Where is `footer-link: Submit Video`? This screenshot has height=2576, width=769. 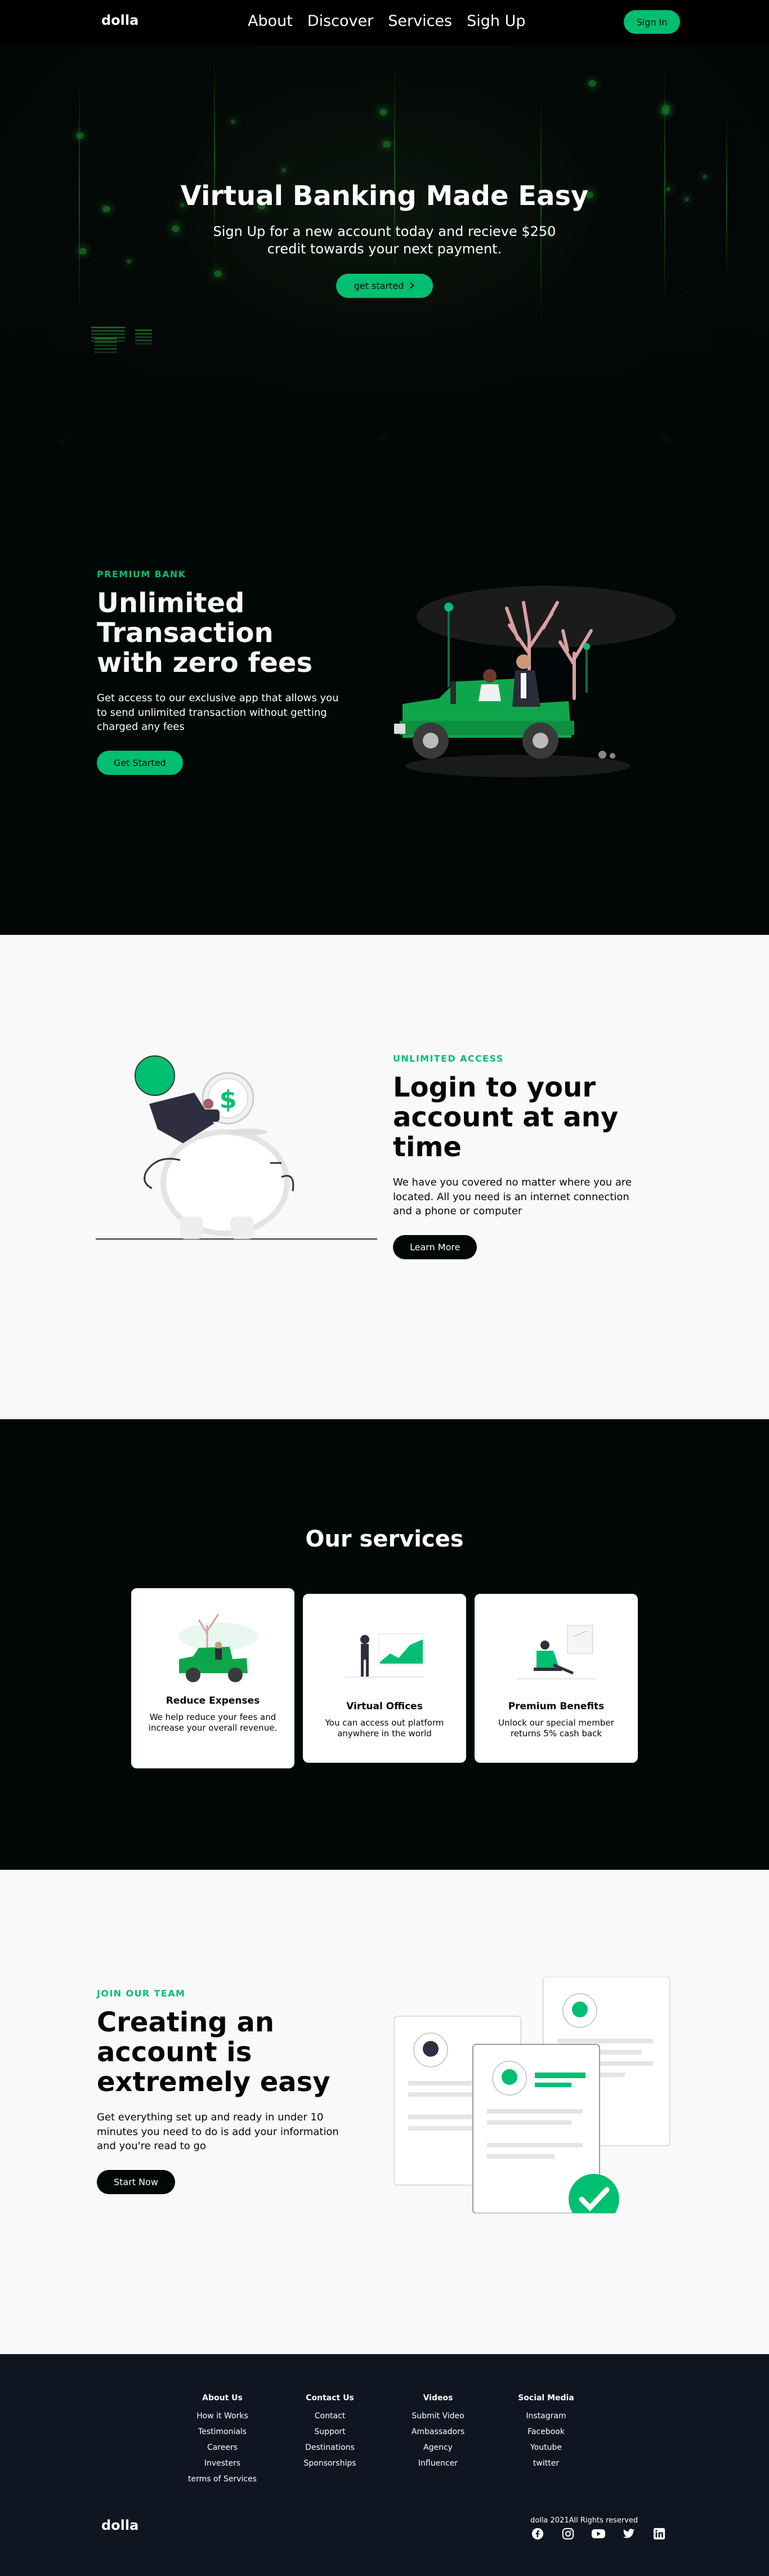
footer-link: Submit Video is located at coordinates (438, 2416).